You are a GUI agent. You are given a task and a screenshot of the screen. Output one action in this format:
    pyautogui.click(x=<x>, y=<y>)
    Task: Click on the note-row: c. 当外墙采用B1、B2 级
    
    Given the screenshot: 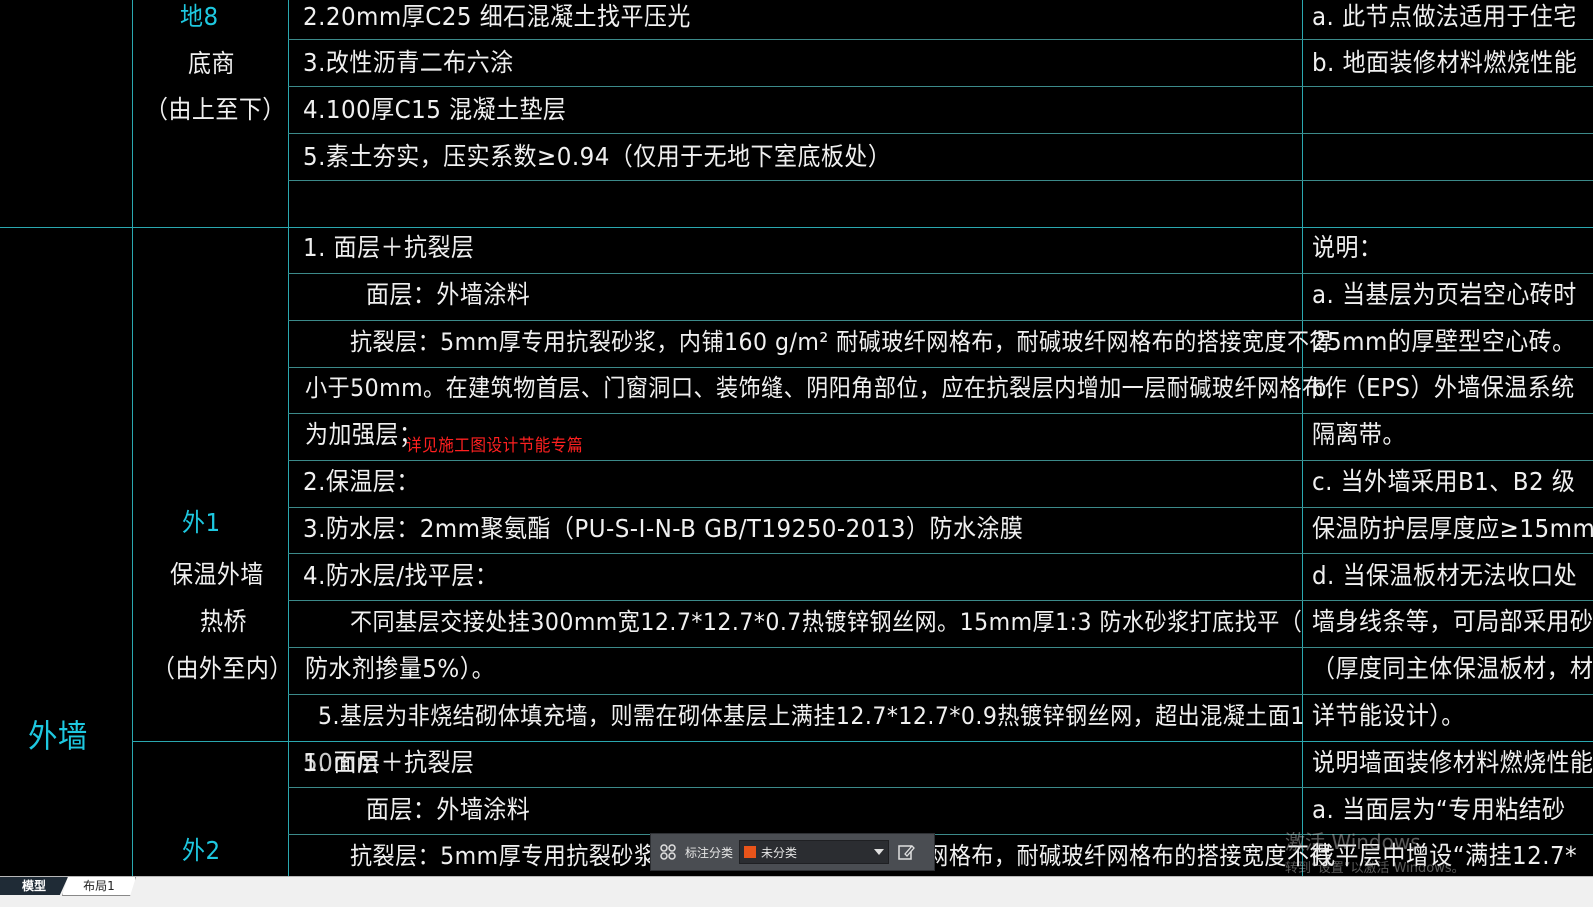 What is the action you would take?
    pyautogui.click(x=1444, y=481)
    